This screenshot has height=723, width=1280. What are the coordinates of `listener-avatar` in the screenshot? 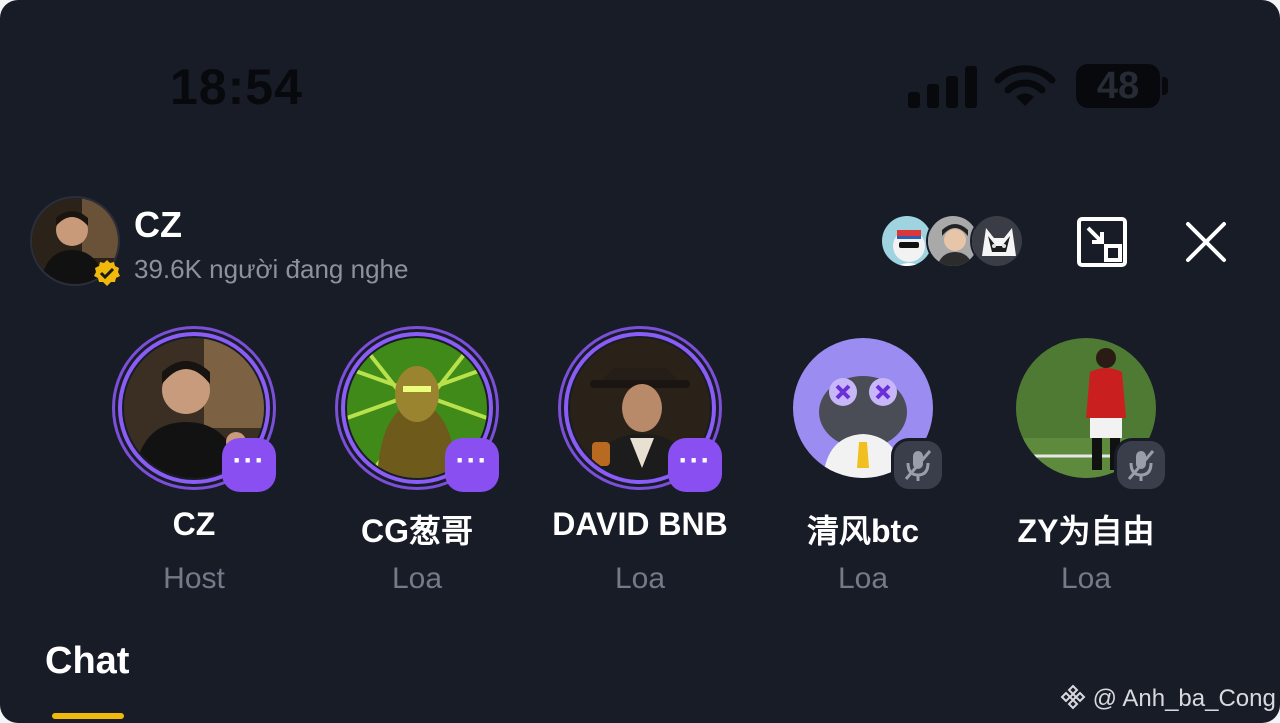 It's located at (997, 241).